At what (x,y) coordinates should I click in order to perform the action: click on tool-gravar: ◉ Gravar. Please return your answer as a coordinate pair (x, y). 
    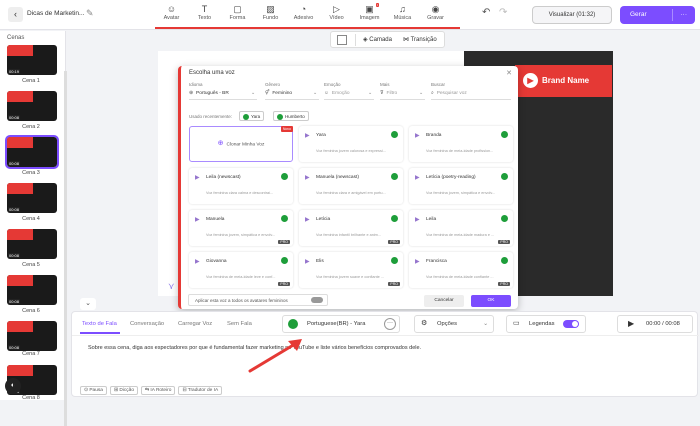
    Looking at the image, I should click on (435, 15).